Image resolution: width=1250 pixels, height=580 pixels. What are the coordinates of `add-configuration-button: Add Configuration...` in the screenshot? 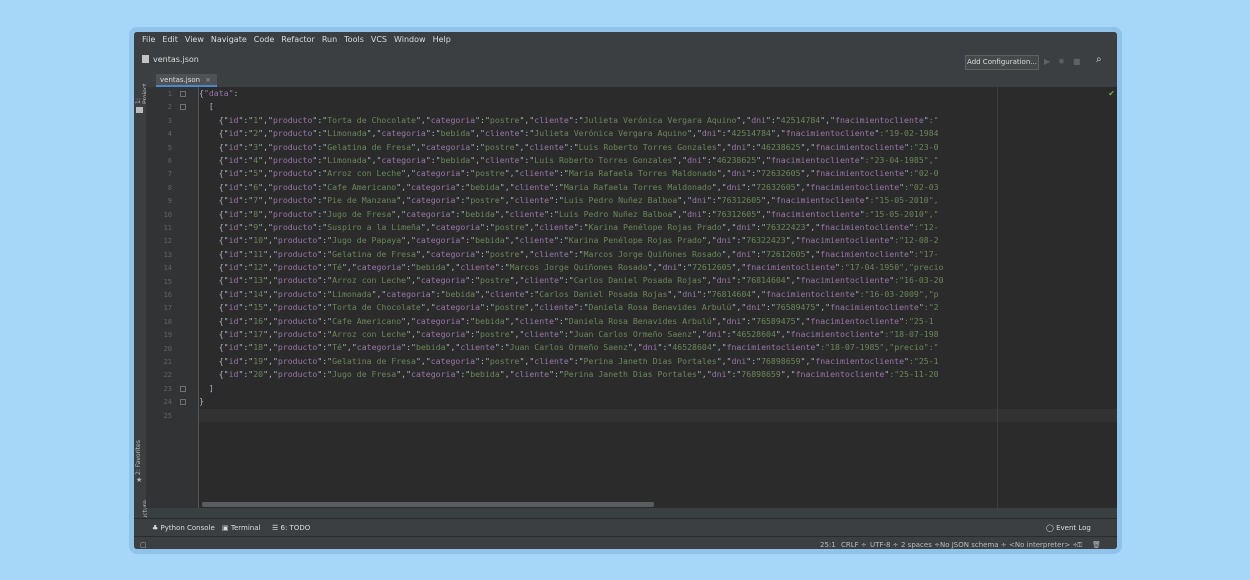 It's located at (1002, 62).